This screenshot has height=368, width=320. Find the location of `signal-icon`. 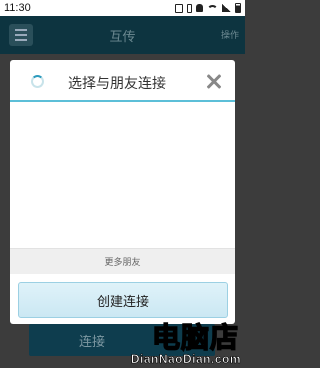

signal-icon is located at coordinates (226, 8).